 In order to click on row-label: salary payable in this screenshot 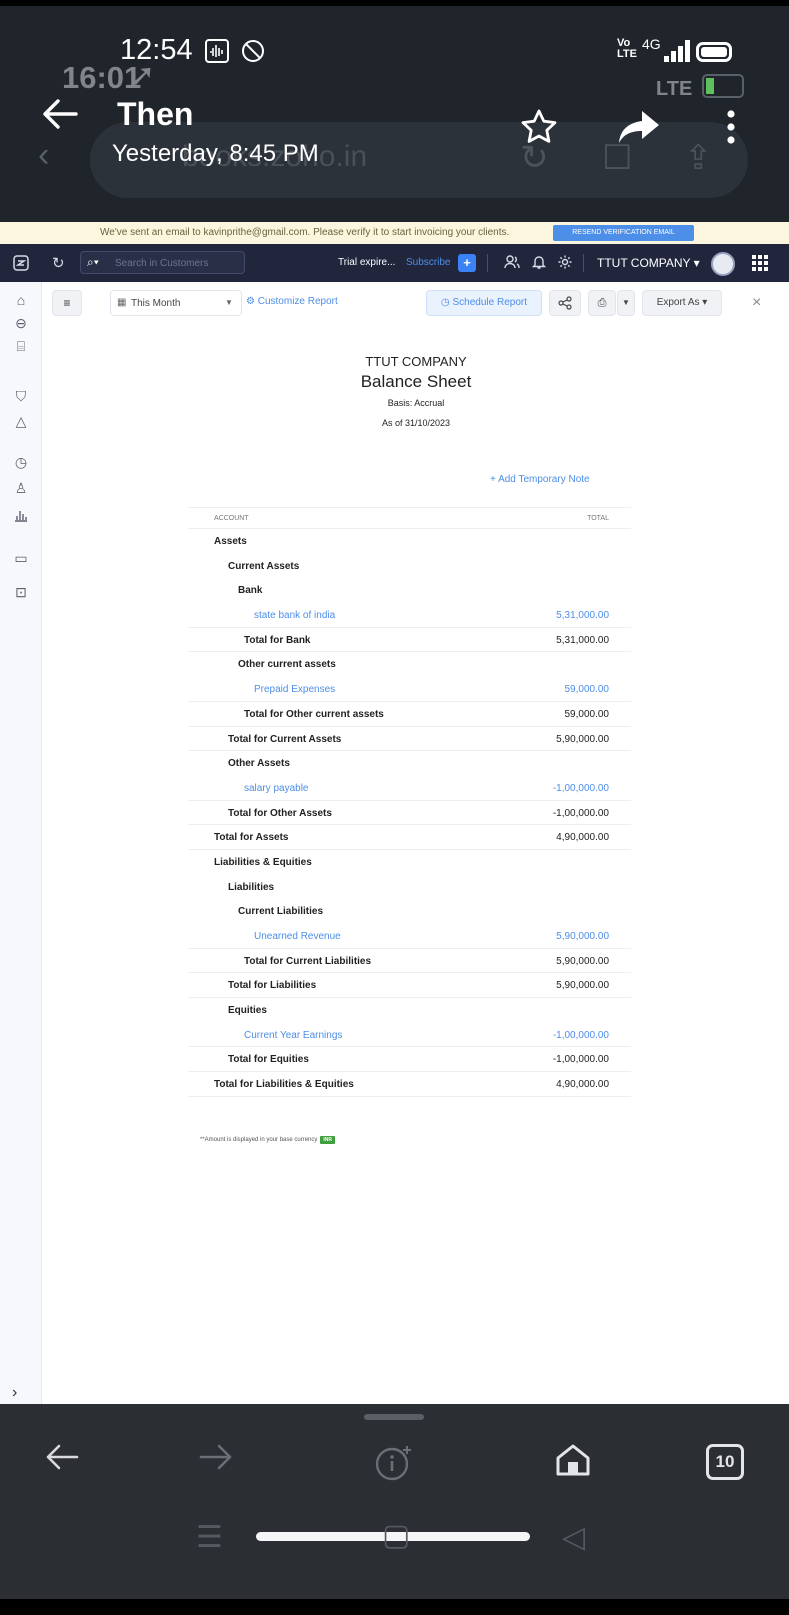, I will do `click(276, 788)`.